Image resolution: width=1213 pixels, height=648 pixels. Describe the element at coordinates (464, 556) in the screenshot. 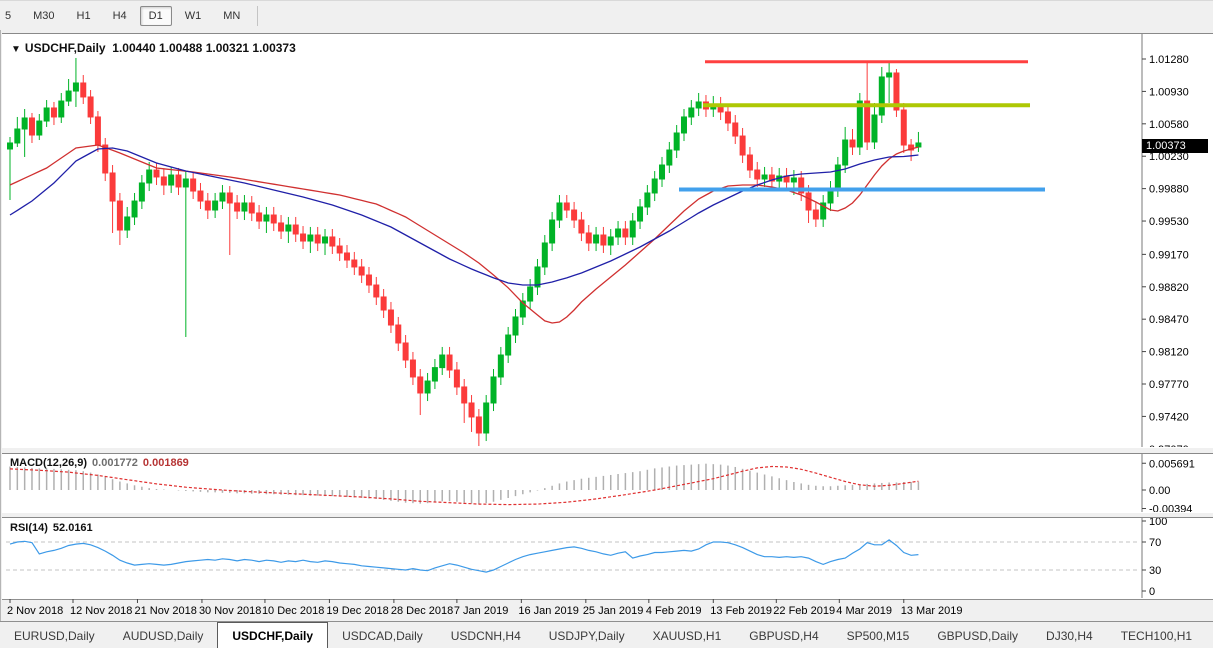

I see `rsi-line` at that location.